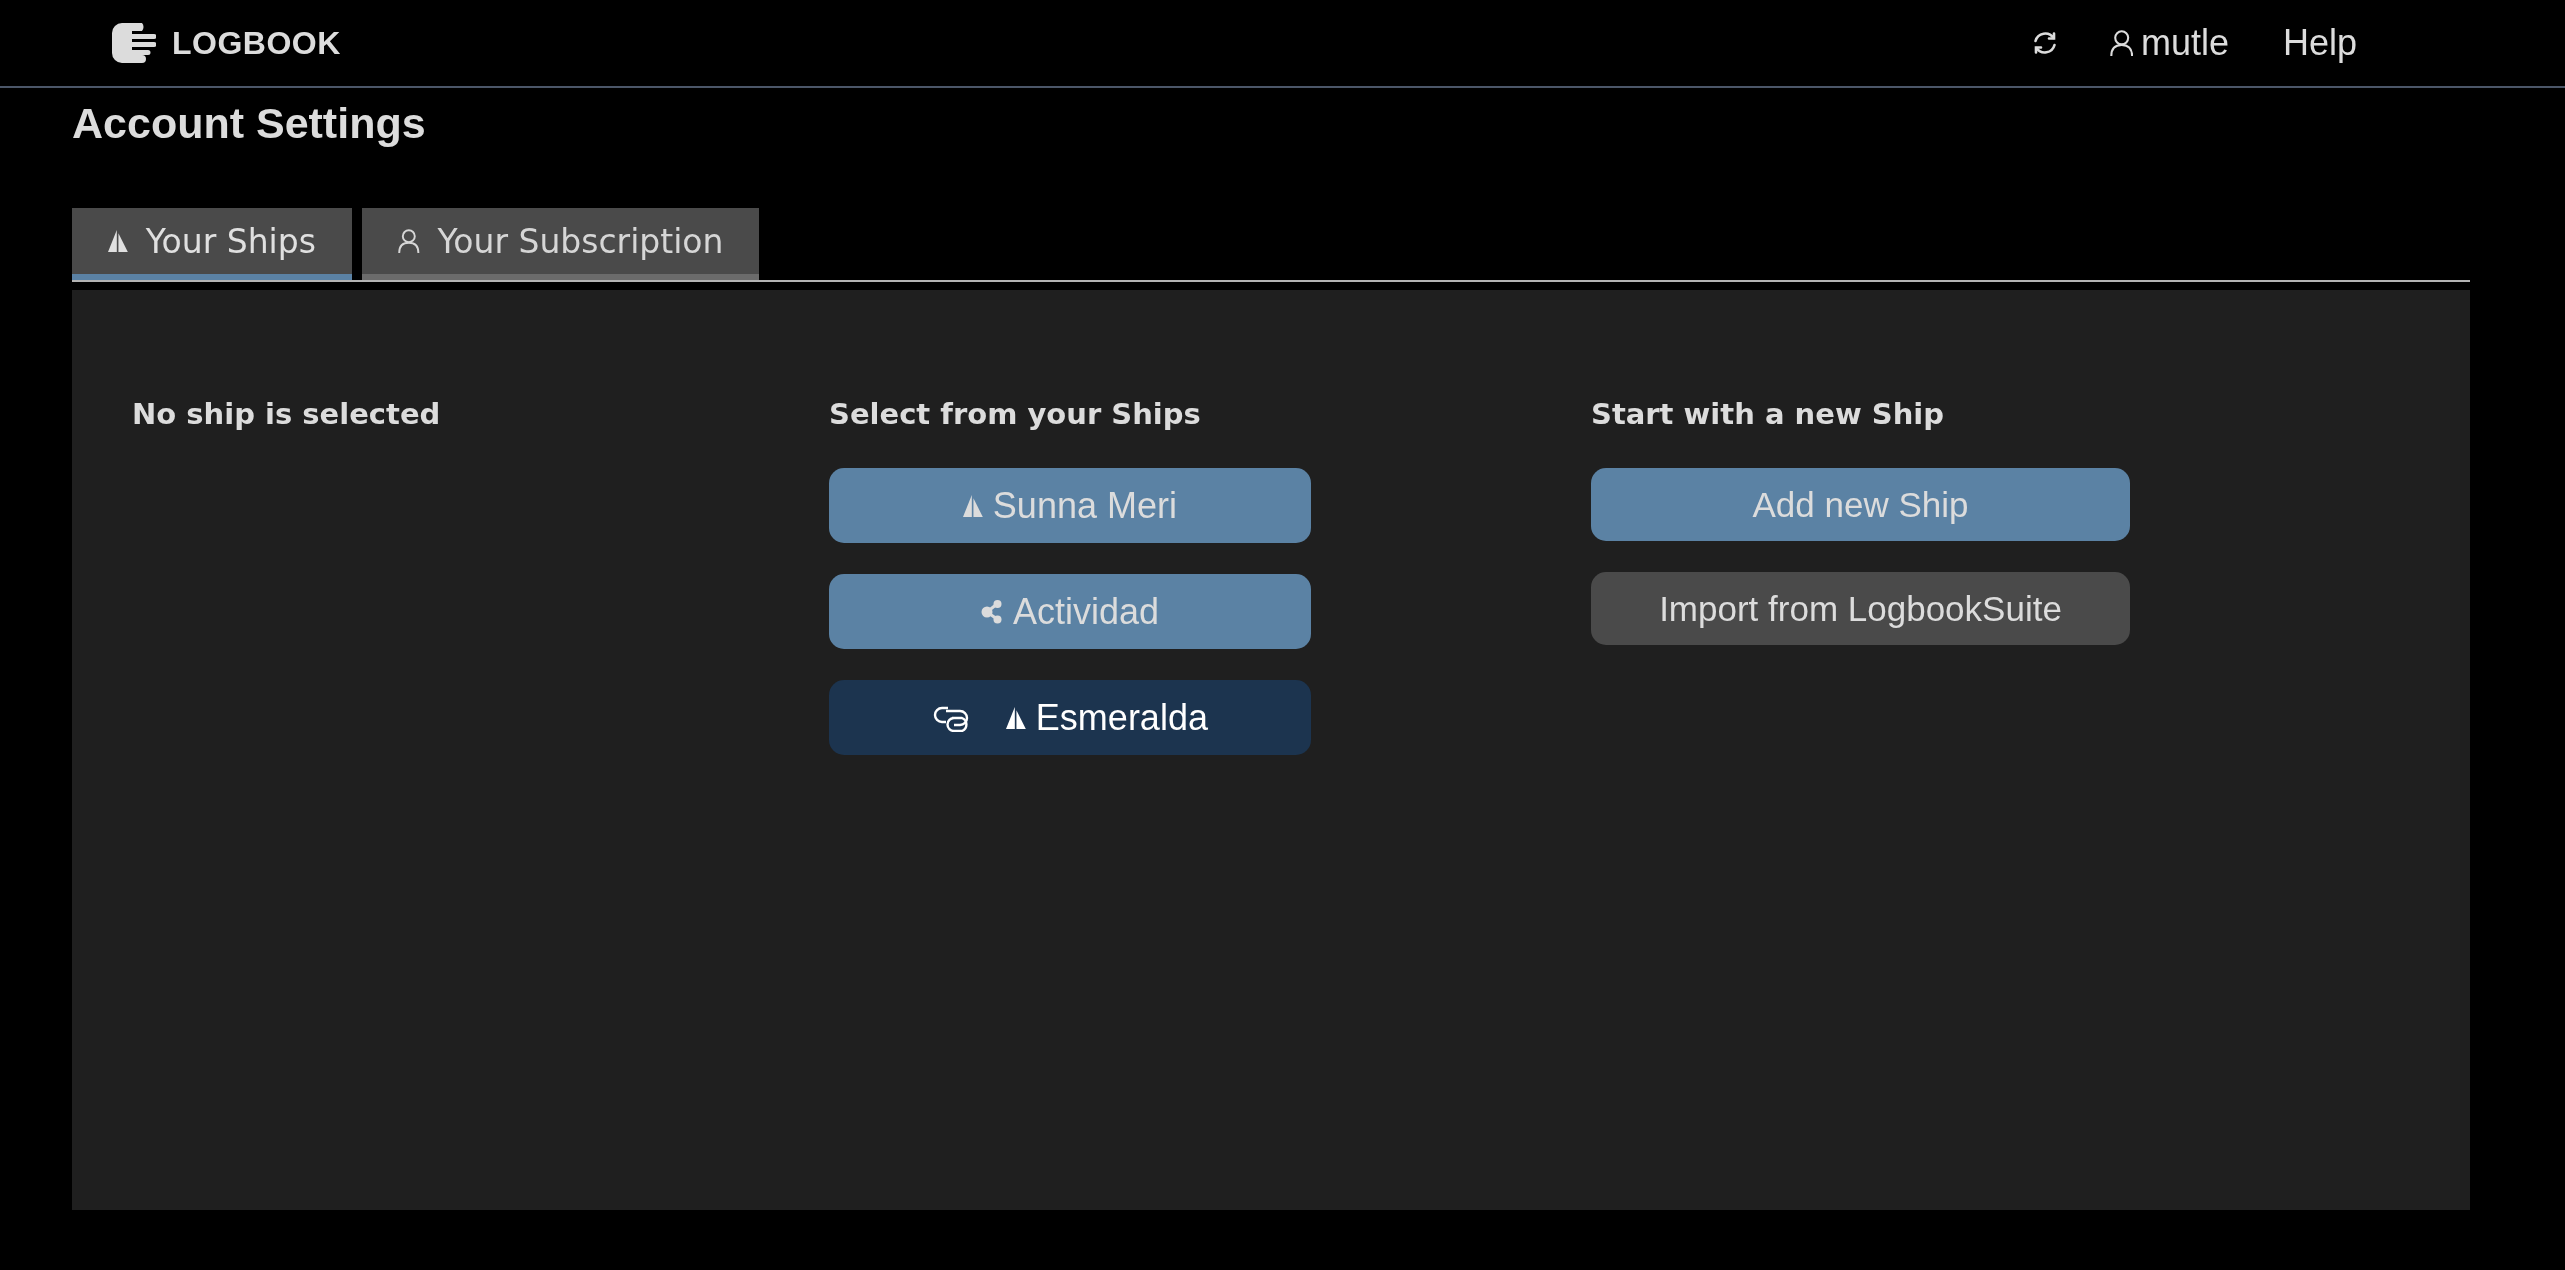 The width and height of the screenshot is (2565, 1270). Describe the element at coordinates (286, 414) in the screenshot. I see `status-heading: No ship is selected` at that location.